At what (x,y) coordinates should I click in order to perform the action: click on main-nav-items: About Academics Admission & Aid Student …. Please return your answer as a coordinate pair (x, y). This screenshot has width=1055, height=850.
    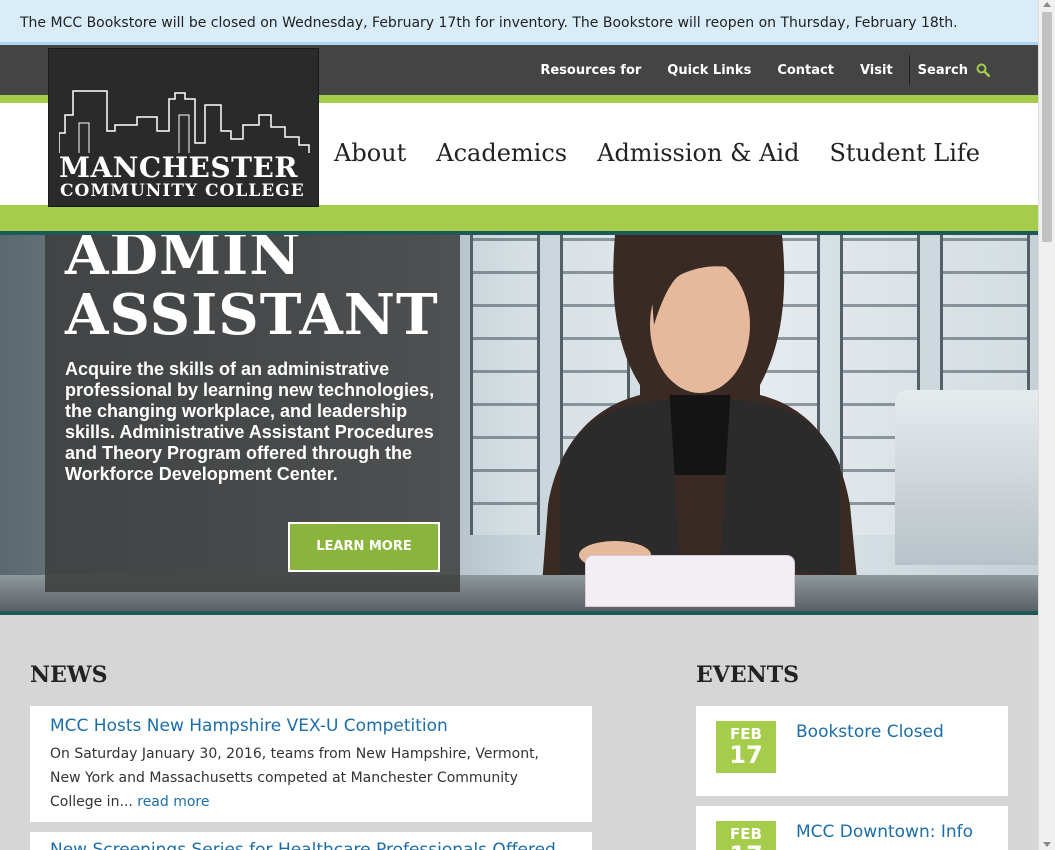
    Looking at the image, I should click on (642, 153).